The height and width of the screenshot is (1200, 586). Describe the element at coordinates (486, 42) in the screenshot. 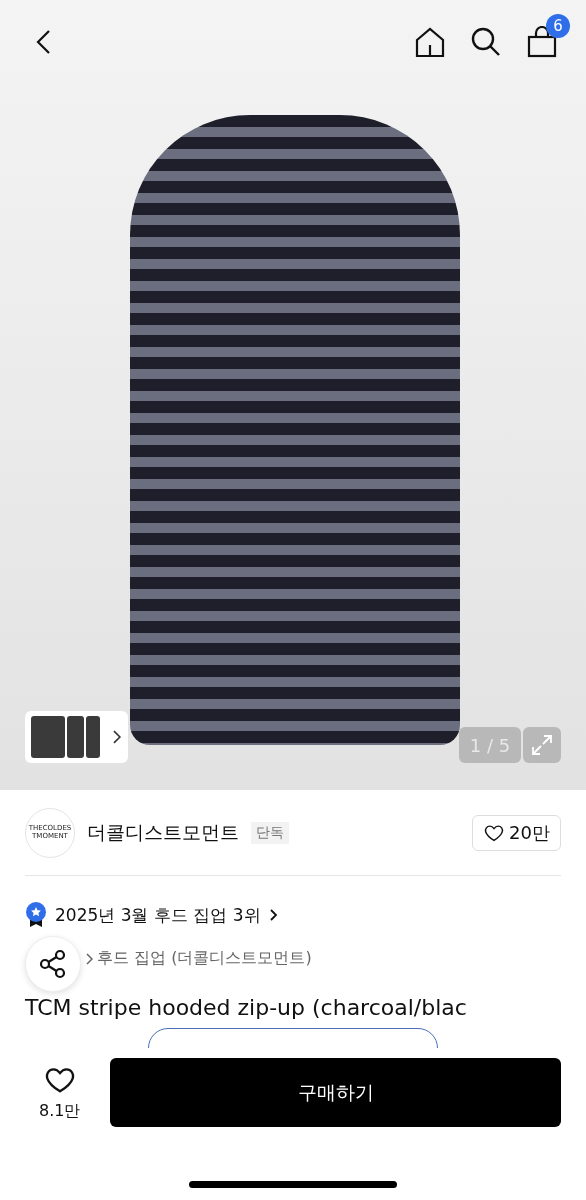

I see `search-icon` at that location.